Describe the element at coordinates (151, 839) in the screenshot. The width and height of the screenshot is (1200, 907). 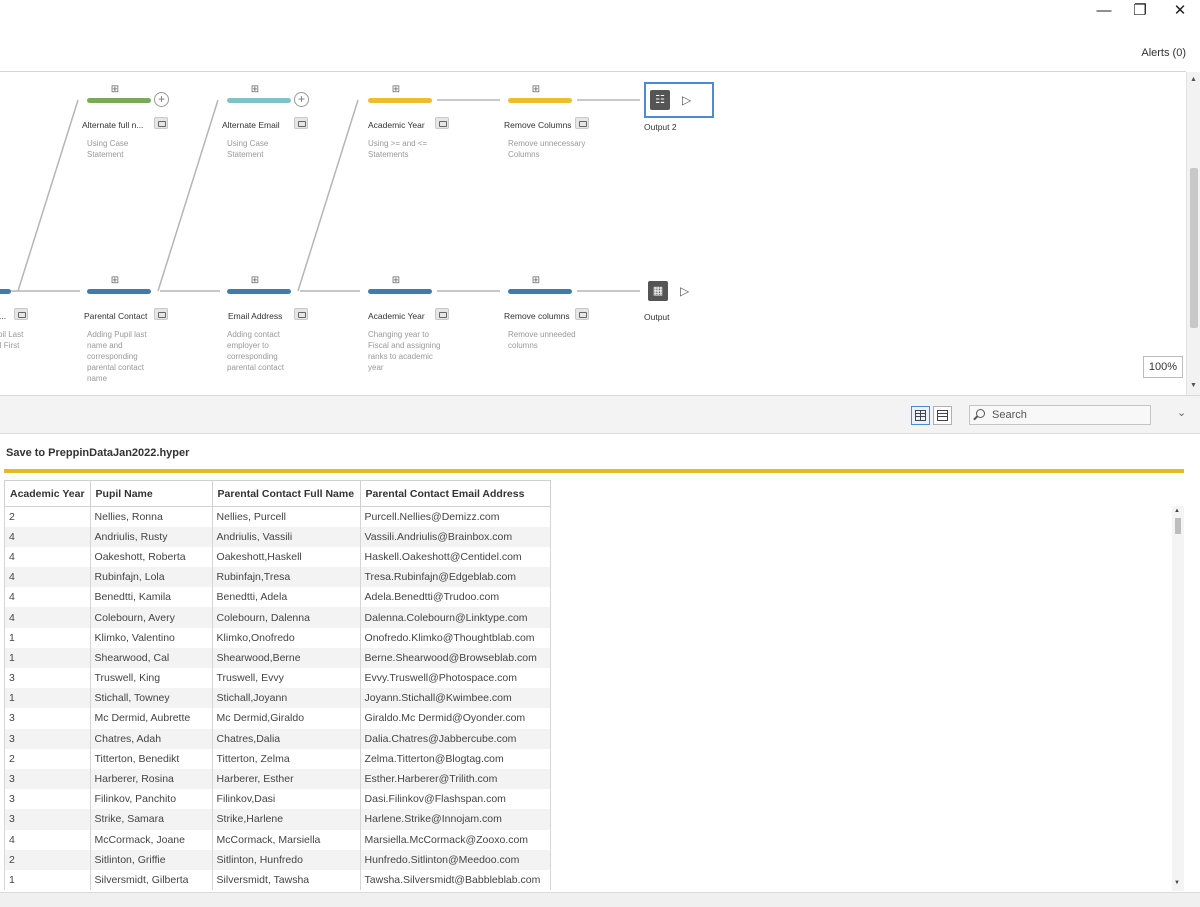
I see `table-cell: McCormack, Joane` at that location.